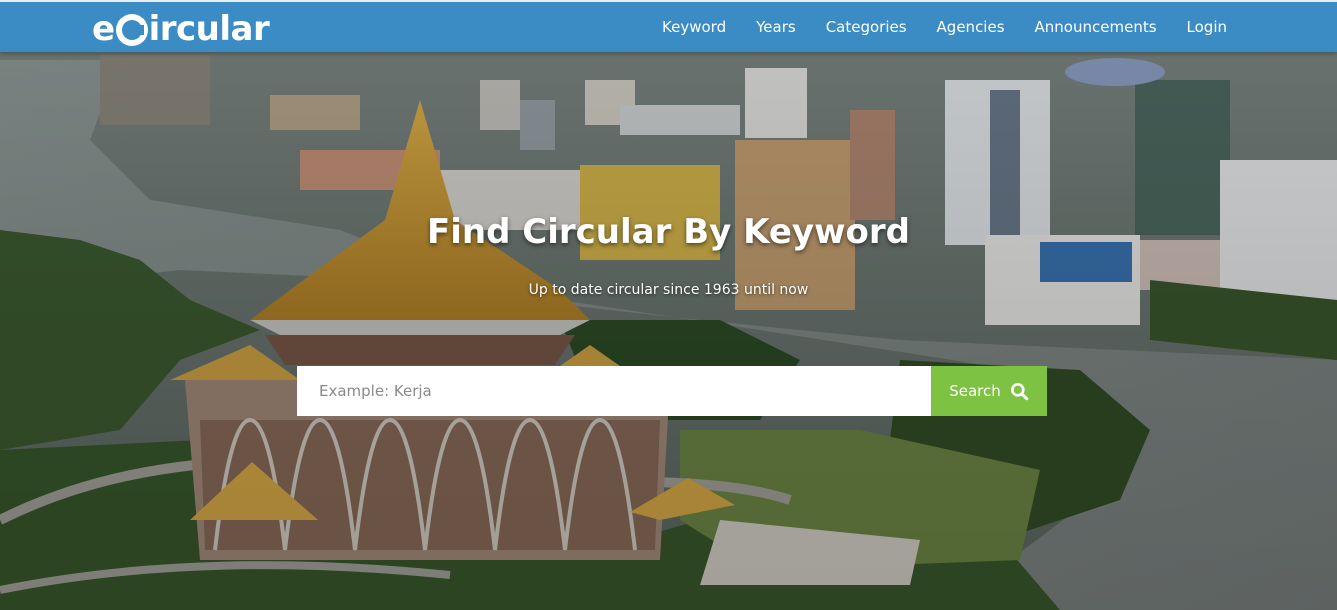 This screenshot has width=1337, height=610. I want to click on nav-item-announcements: Announcements, so click(1096, 27).